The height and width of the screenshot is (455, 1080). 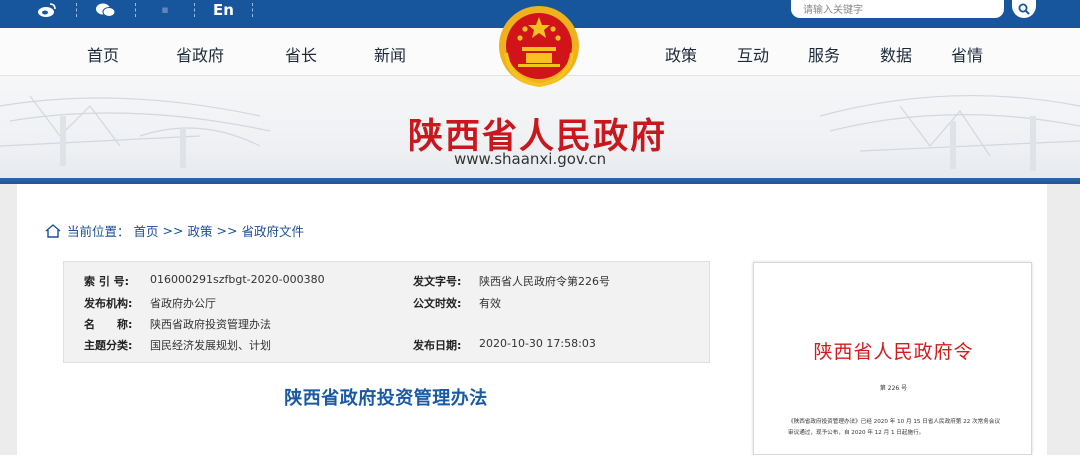 I want to click on thumbnail-title: 陕西省人民政府令, so click(x=893, y=352).